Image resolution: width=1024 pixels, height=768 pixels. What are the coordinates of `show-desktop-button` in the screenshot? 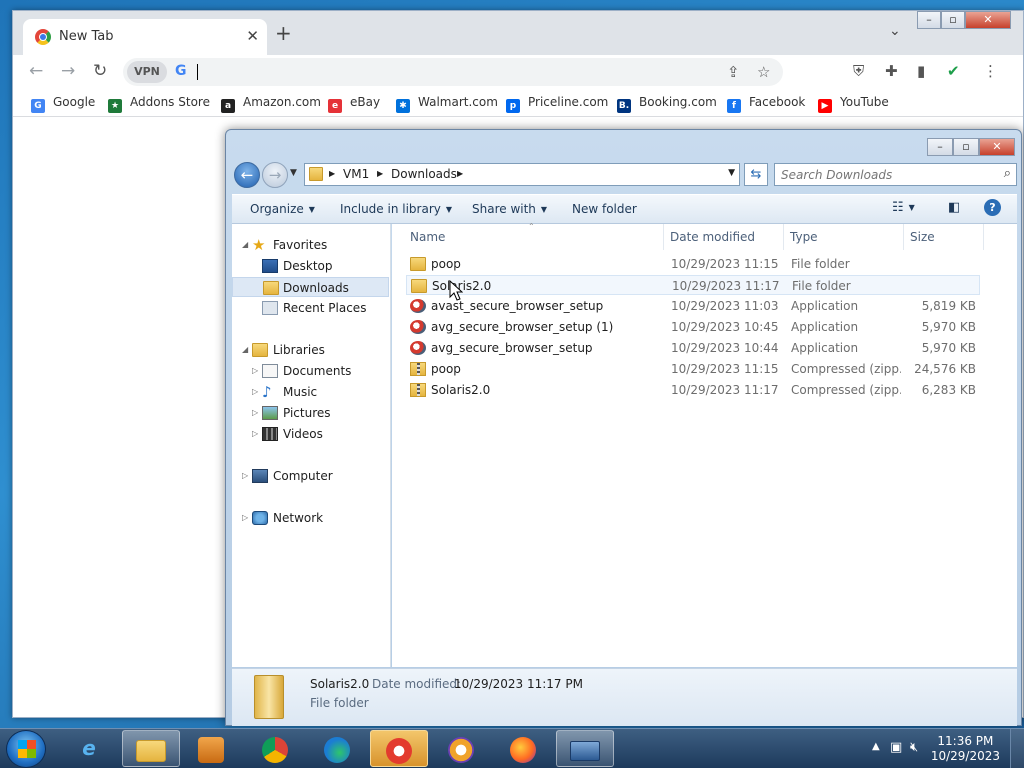 It's located at (1017, 748).